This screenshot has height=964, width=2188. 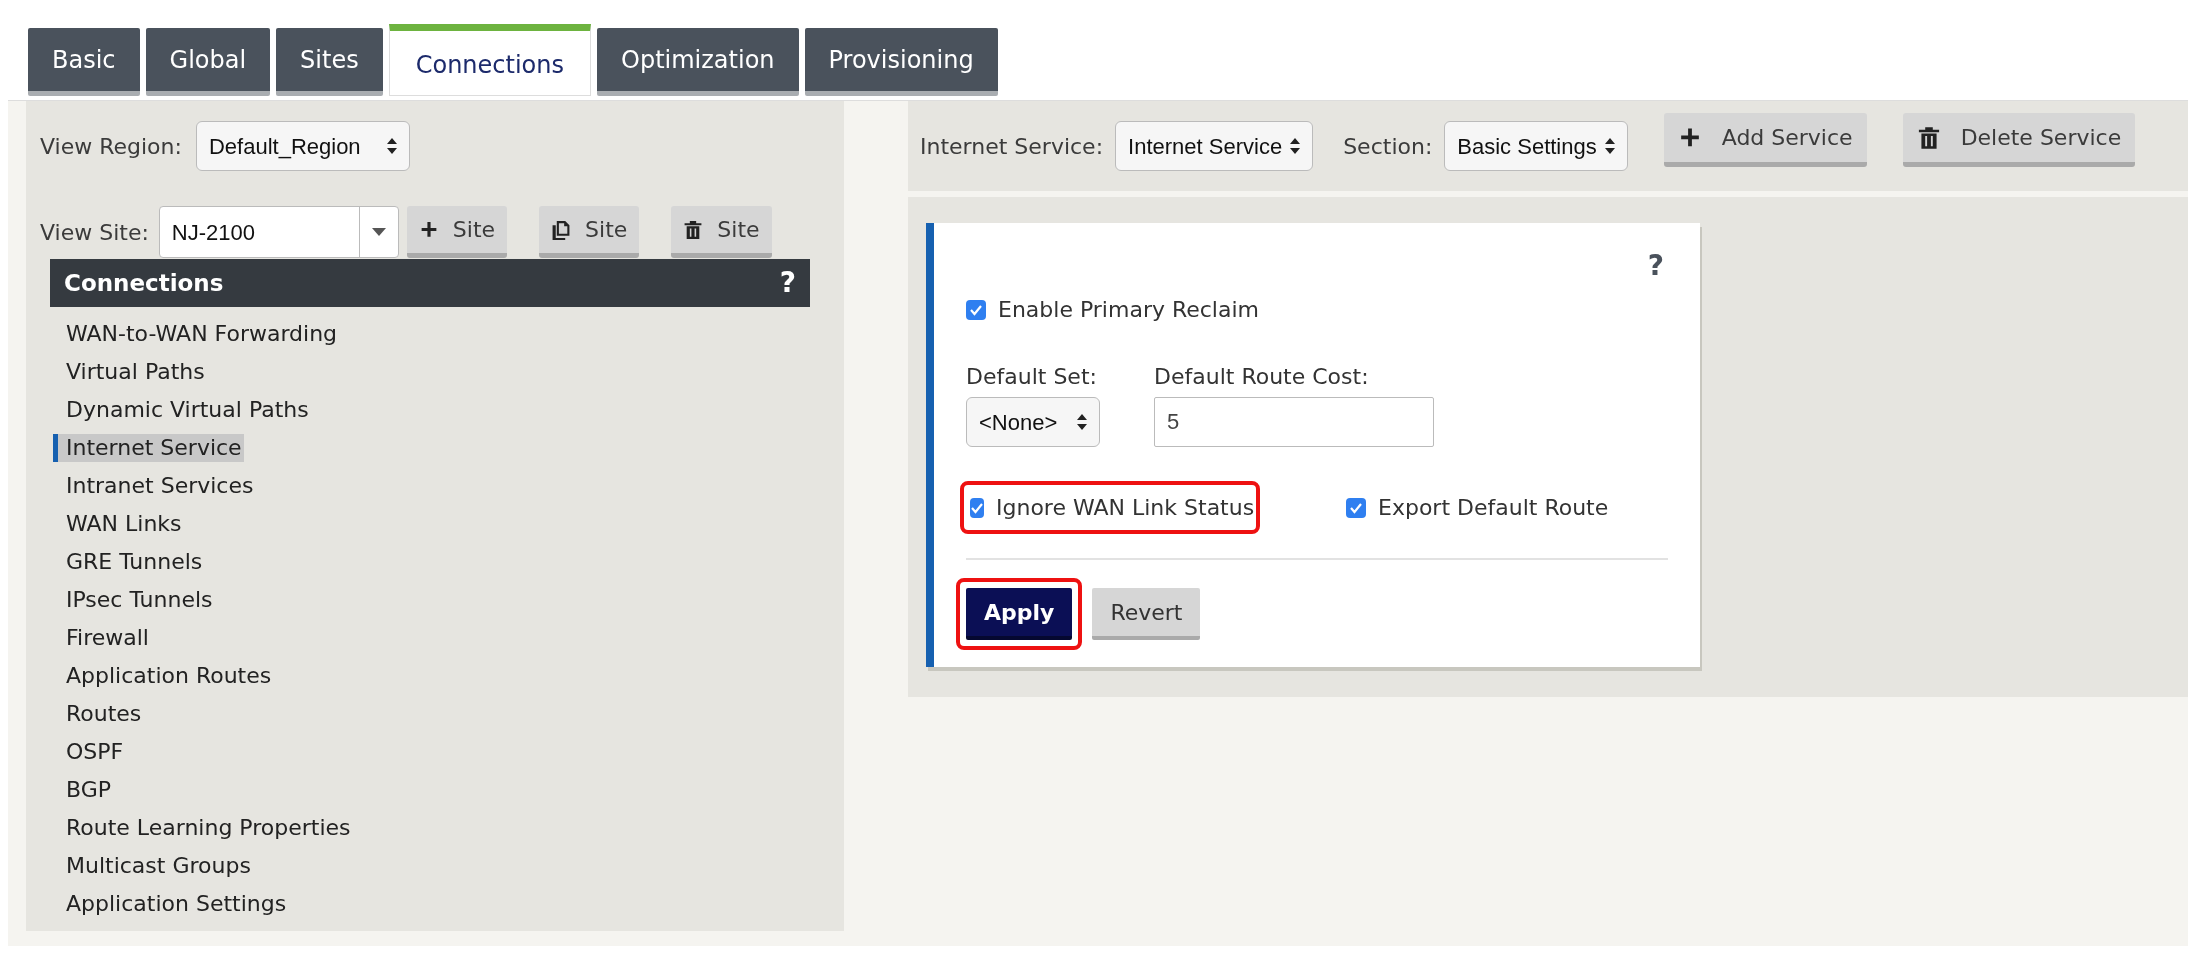 What do you see at coordinates (1388, 146) in the screenshot?
I see `field-label: Section:` at bounding box center [1388, 146].